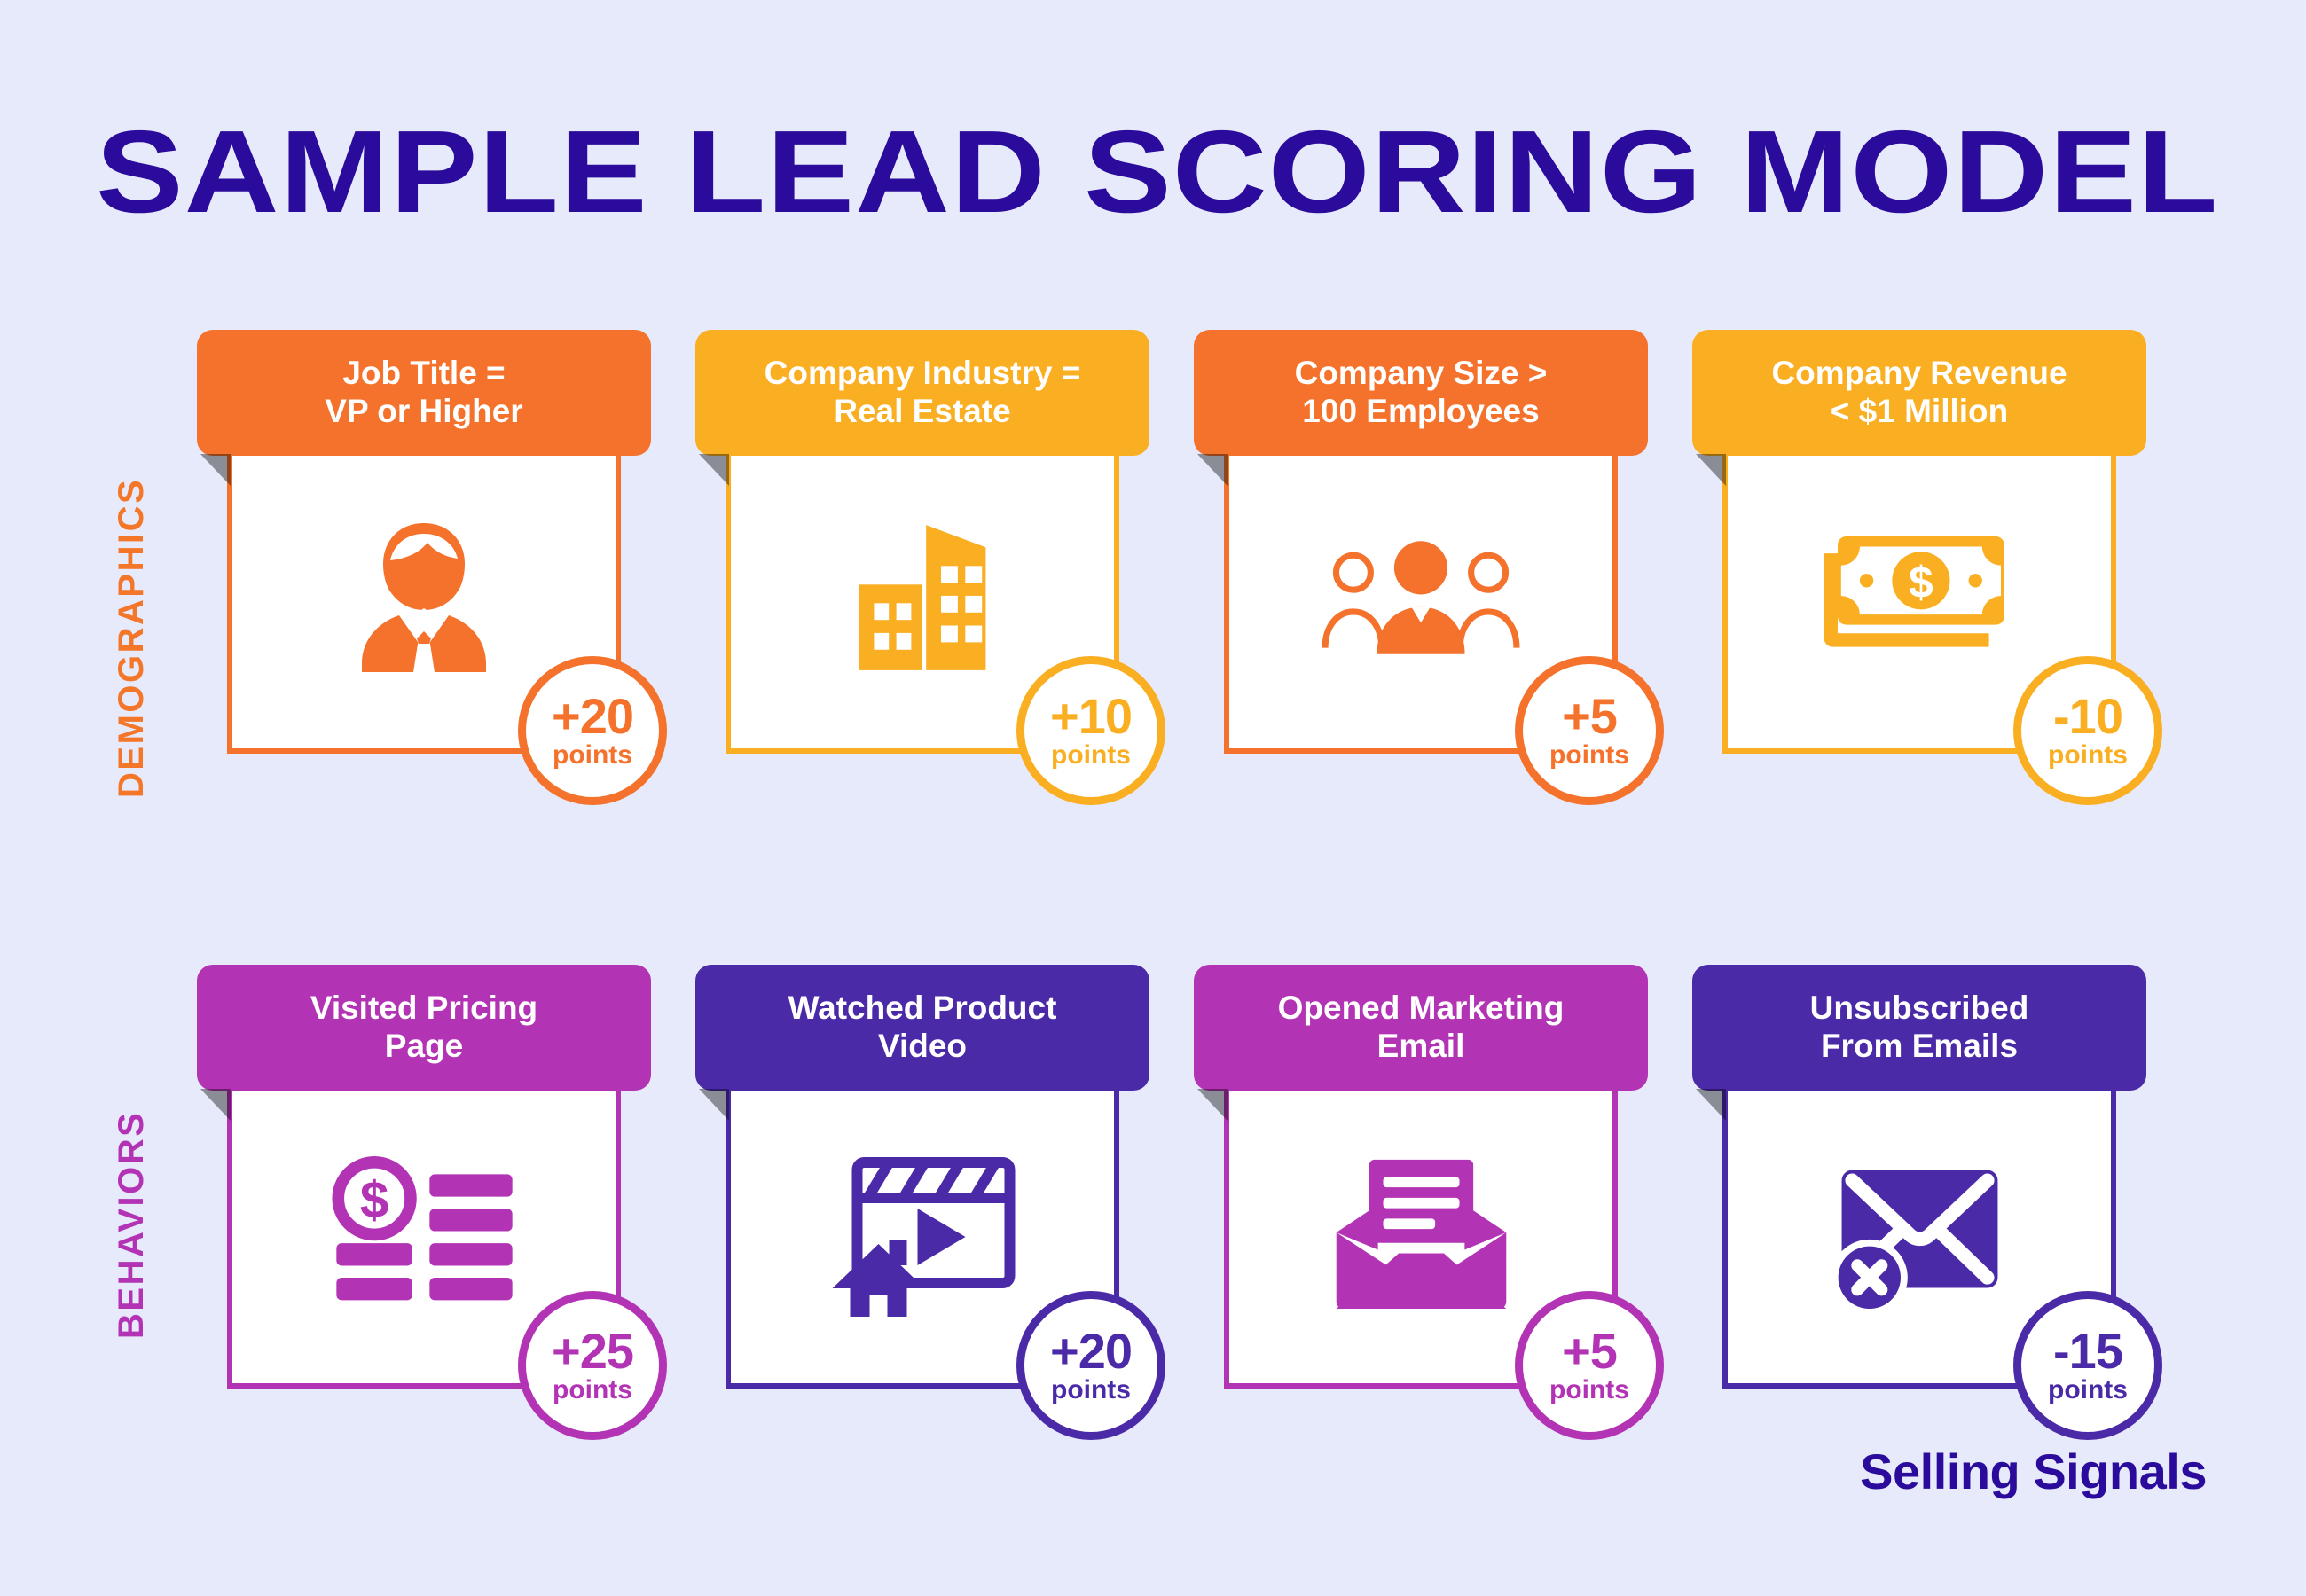 Image resolution: width=2306 pixels, height=1596 pixels. I want to click on card-title: Company Revenue < $1 Million, so click(1919, 392).